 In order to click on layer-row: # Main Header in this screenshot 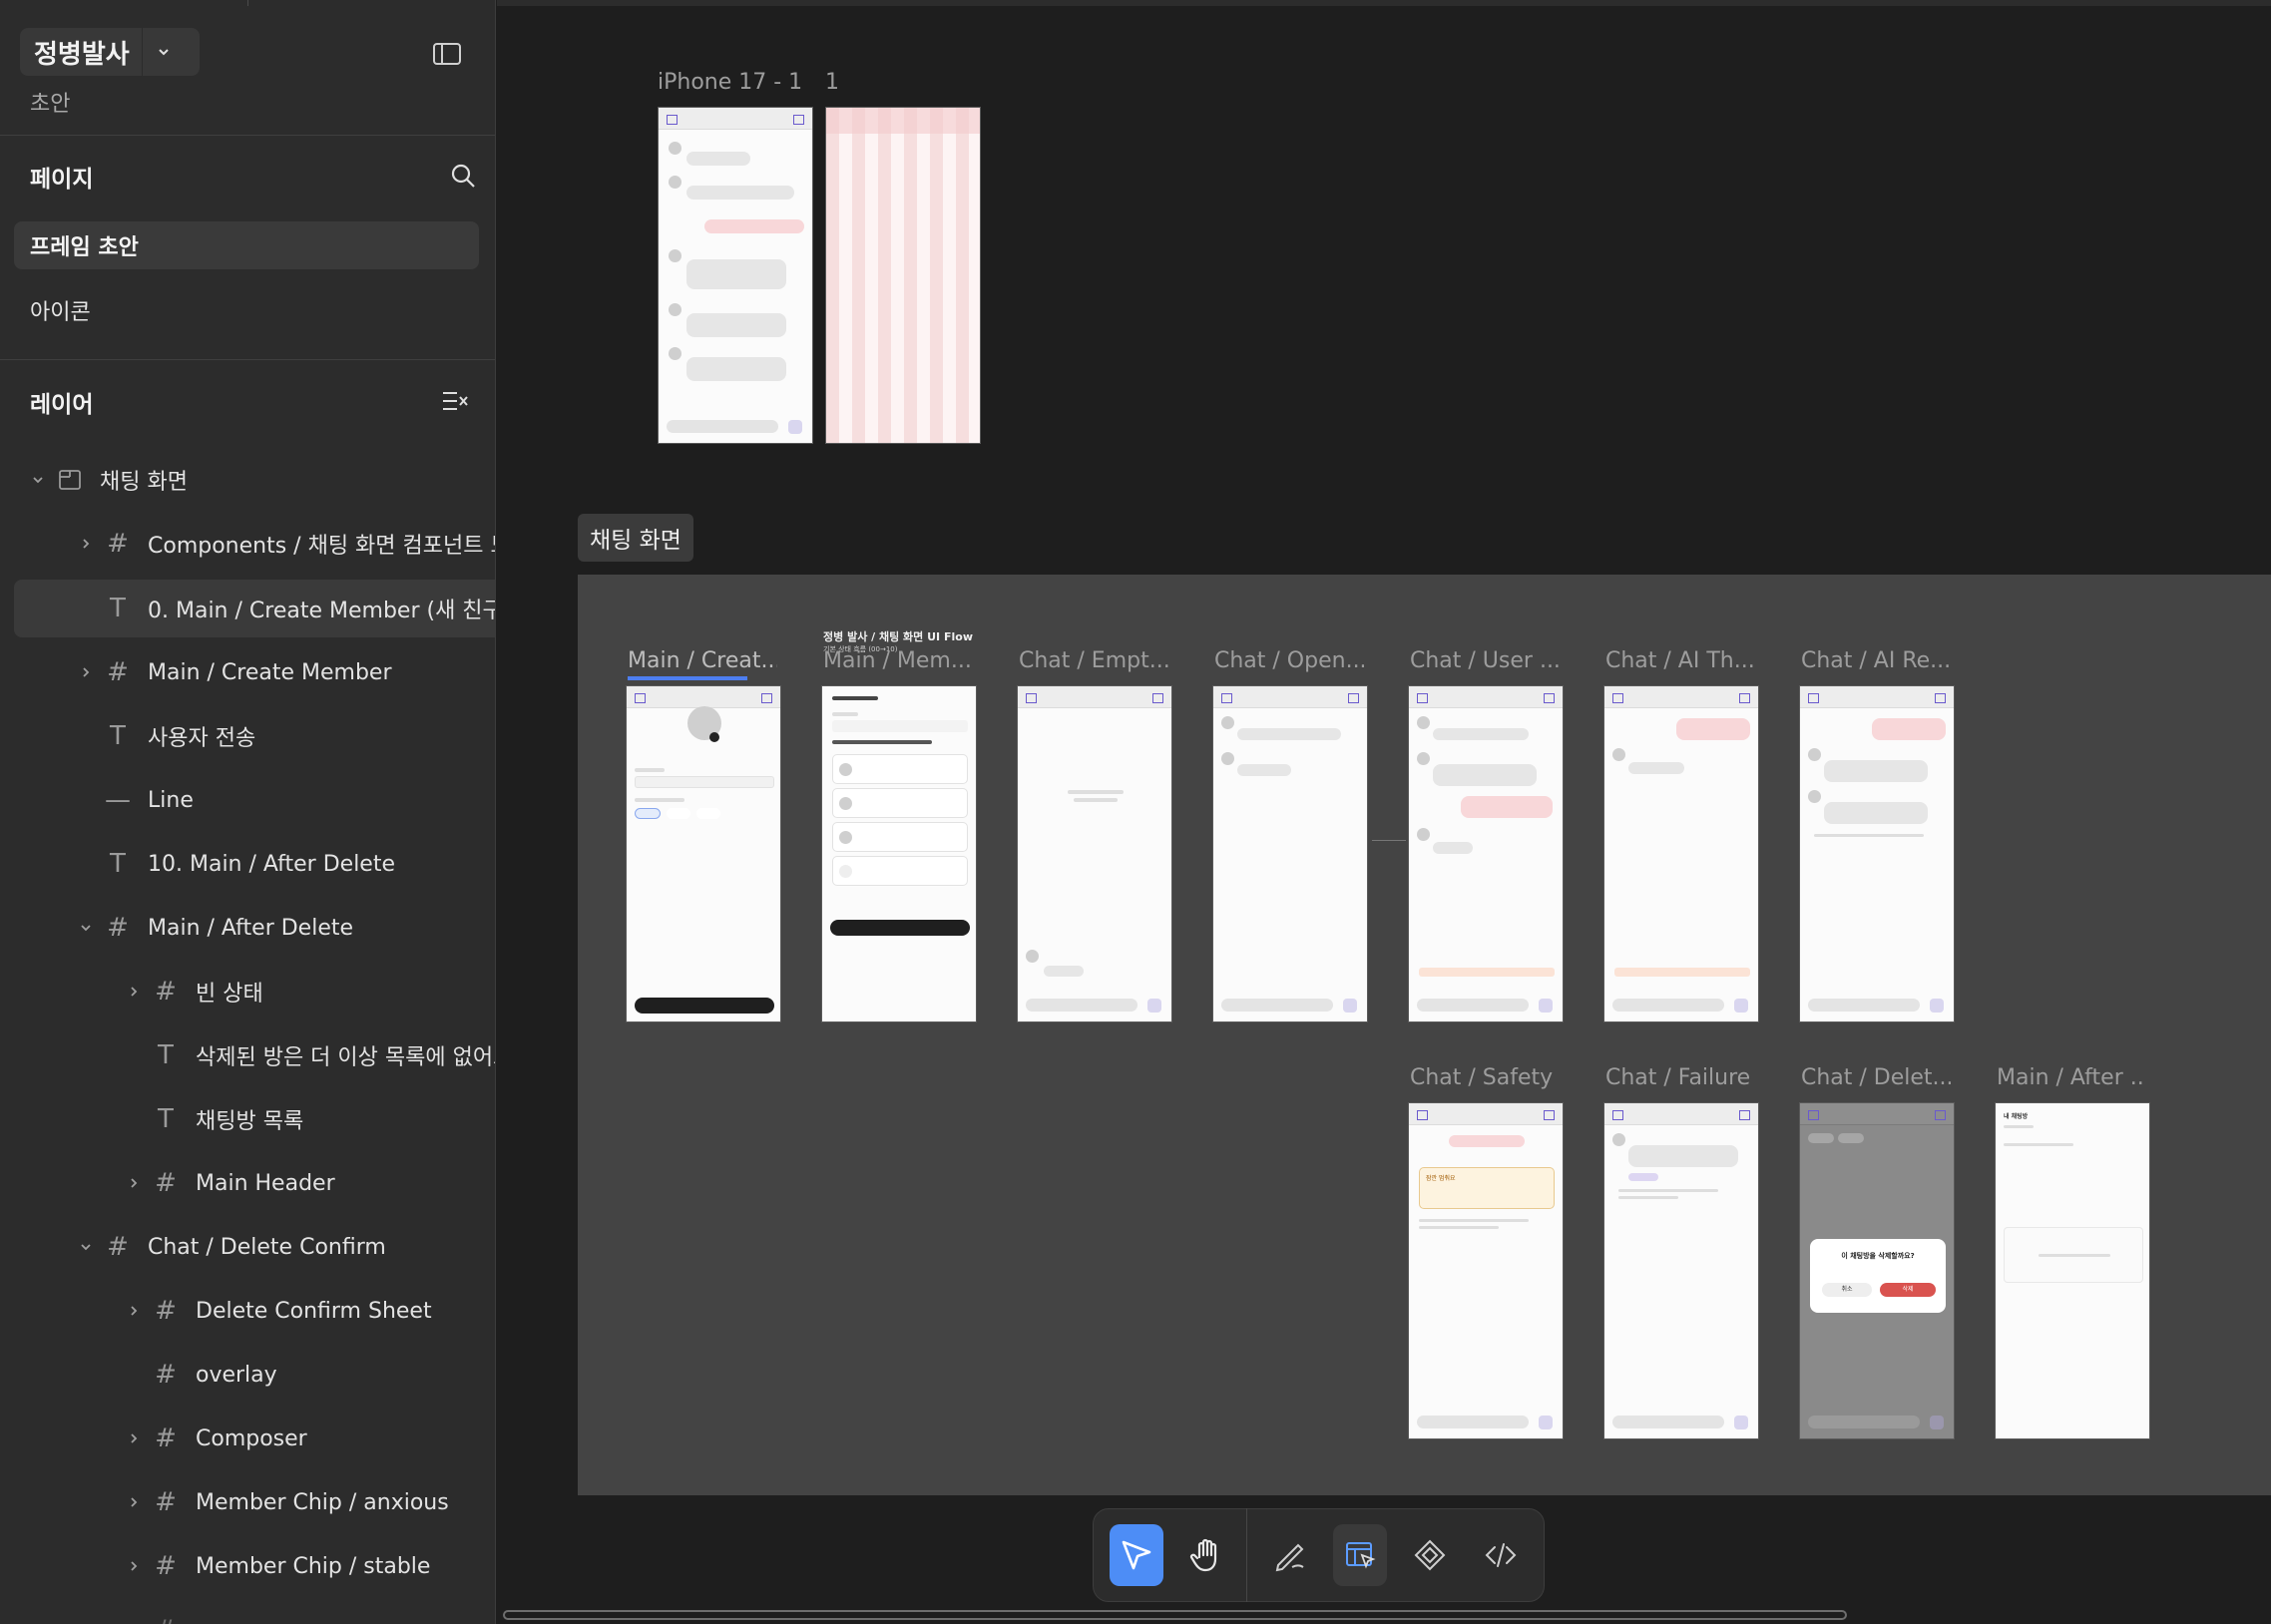, I will do `click(247, 1183)`.